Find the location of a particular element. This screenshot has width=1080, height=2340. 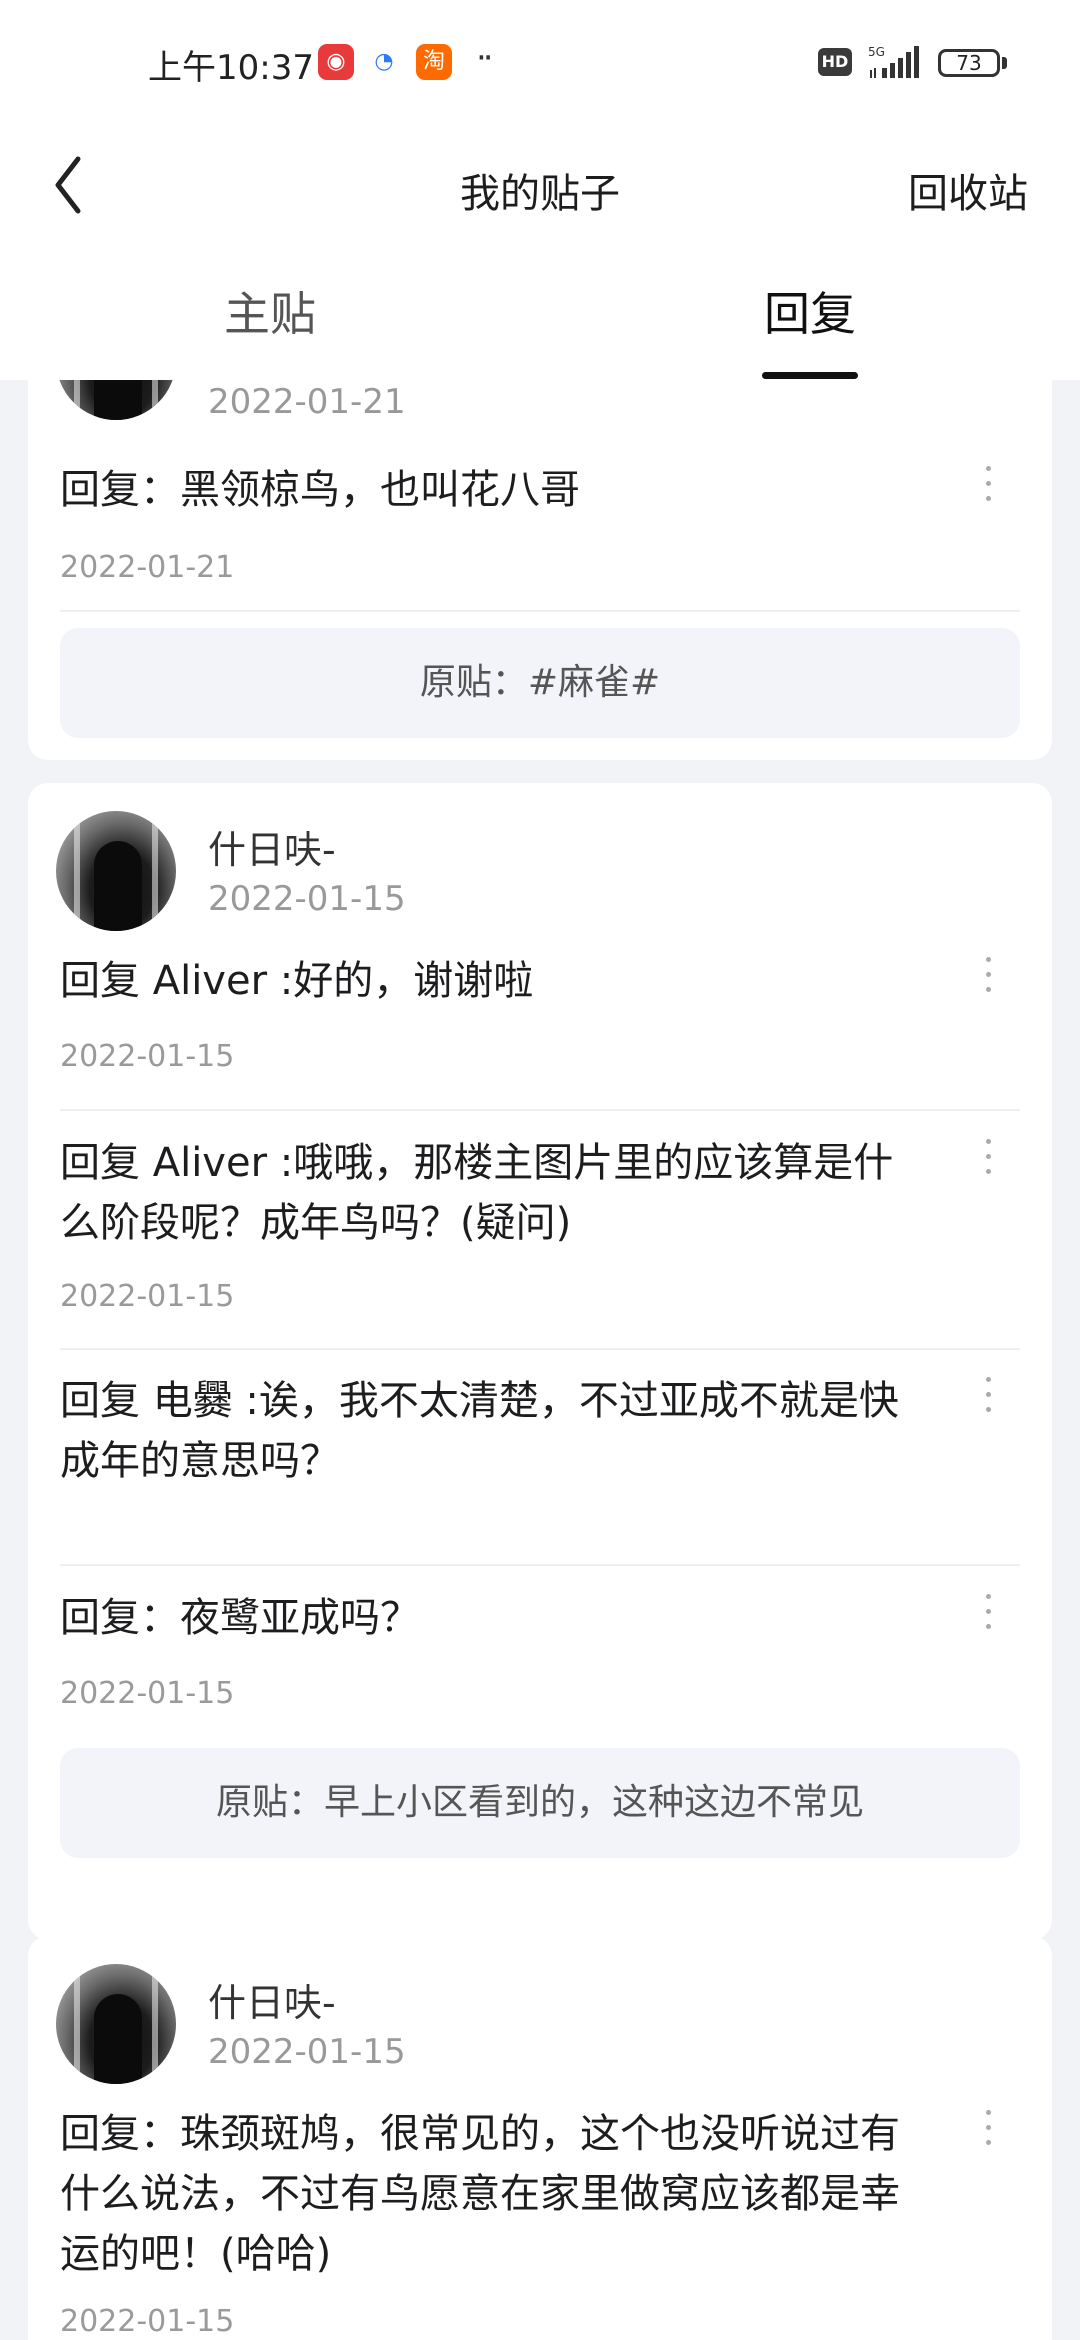

active-tab-indicator is located at coordinates (810, 375).